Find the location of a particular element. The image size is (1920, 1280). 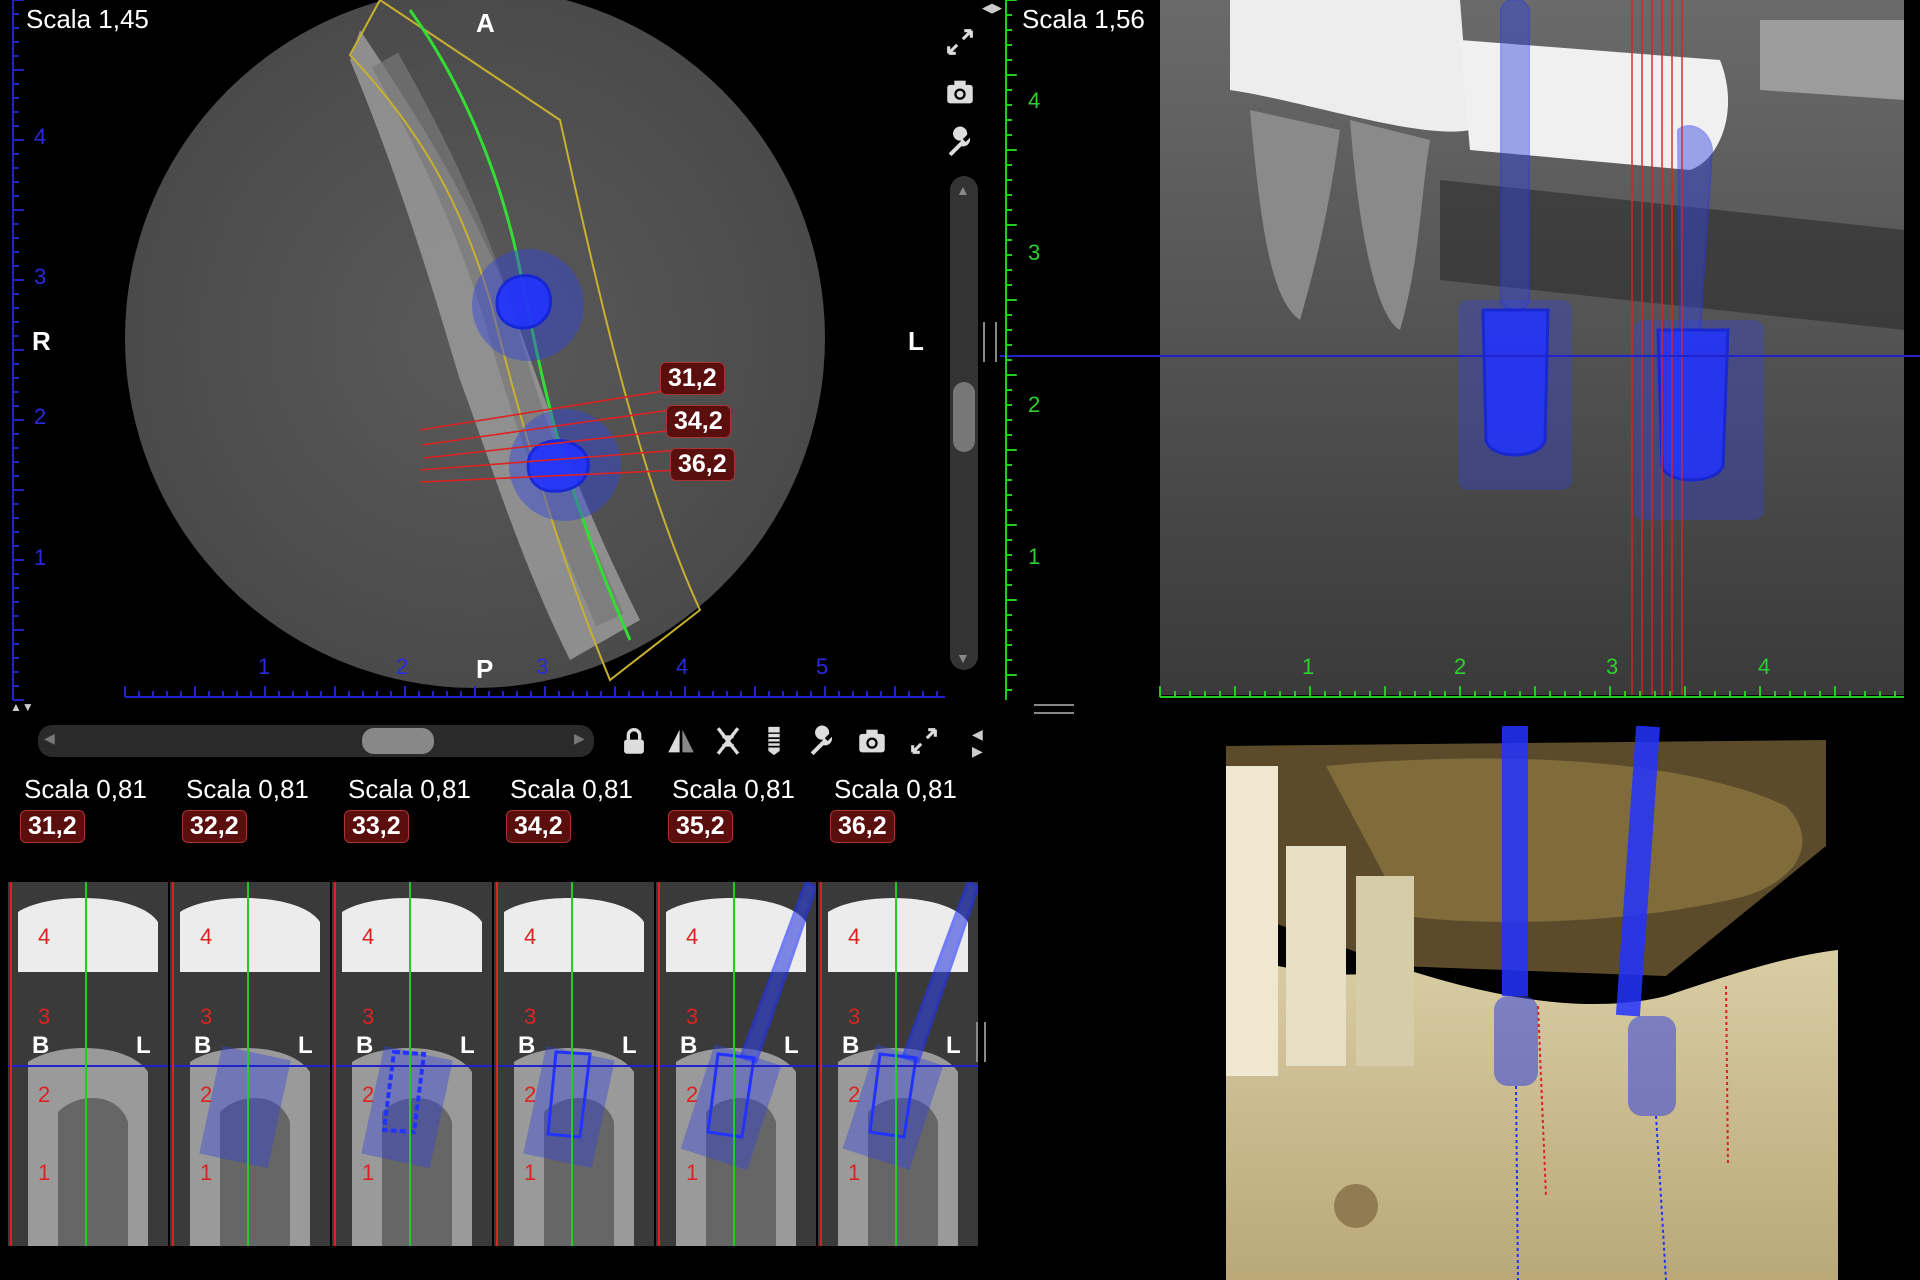

cross-section-position-badge: 32,2 is located at coordinates (214, 826).